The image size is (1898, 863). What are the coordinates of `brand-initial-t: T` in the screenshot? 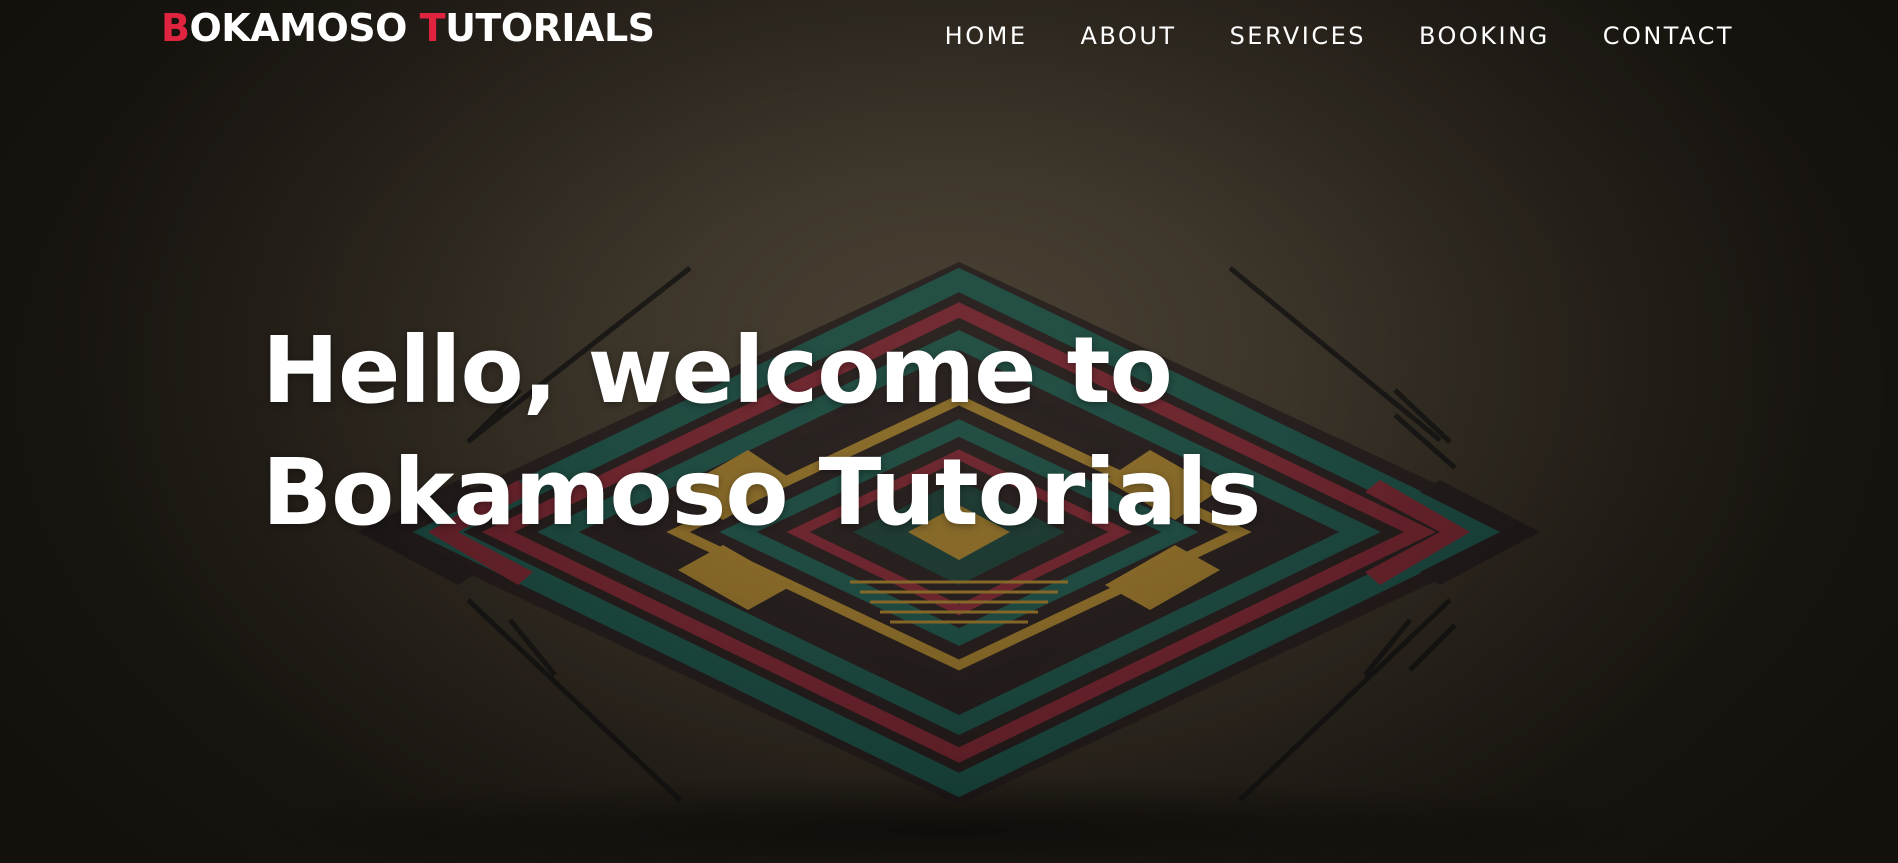 It's located at (432, 28).